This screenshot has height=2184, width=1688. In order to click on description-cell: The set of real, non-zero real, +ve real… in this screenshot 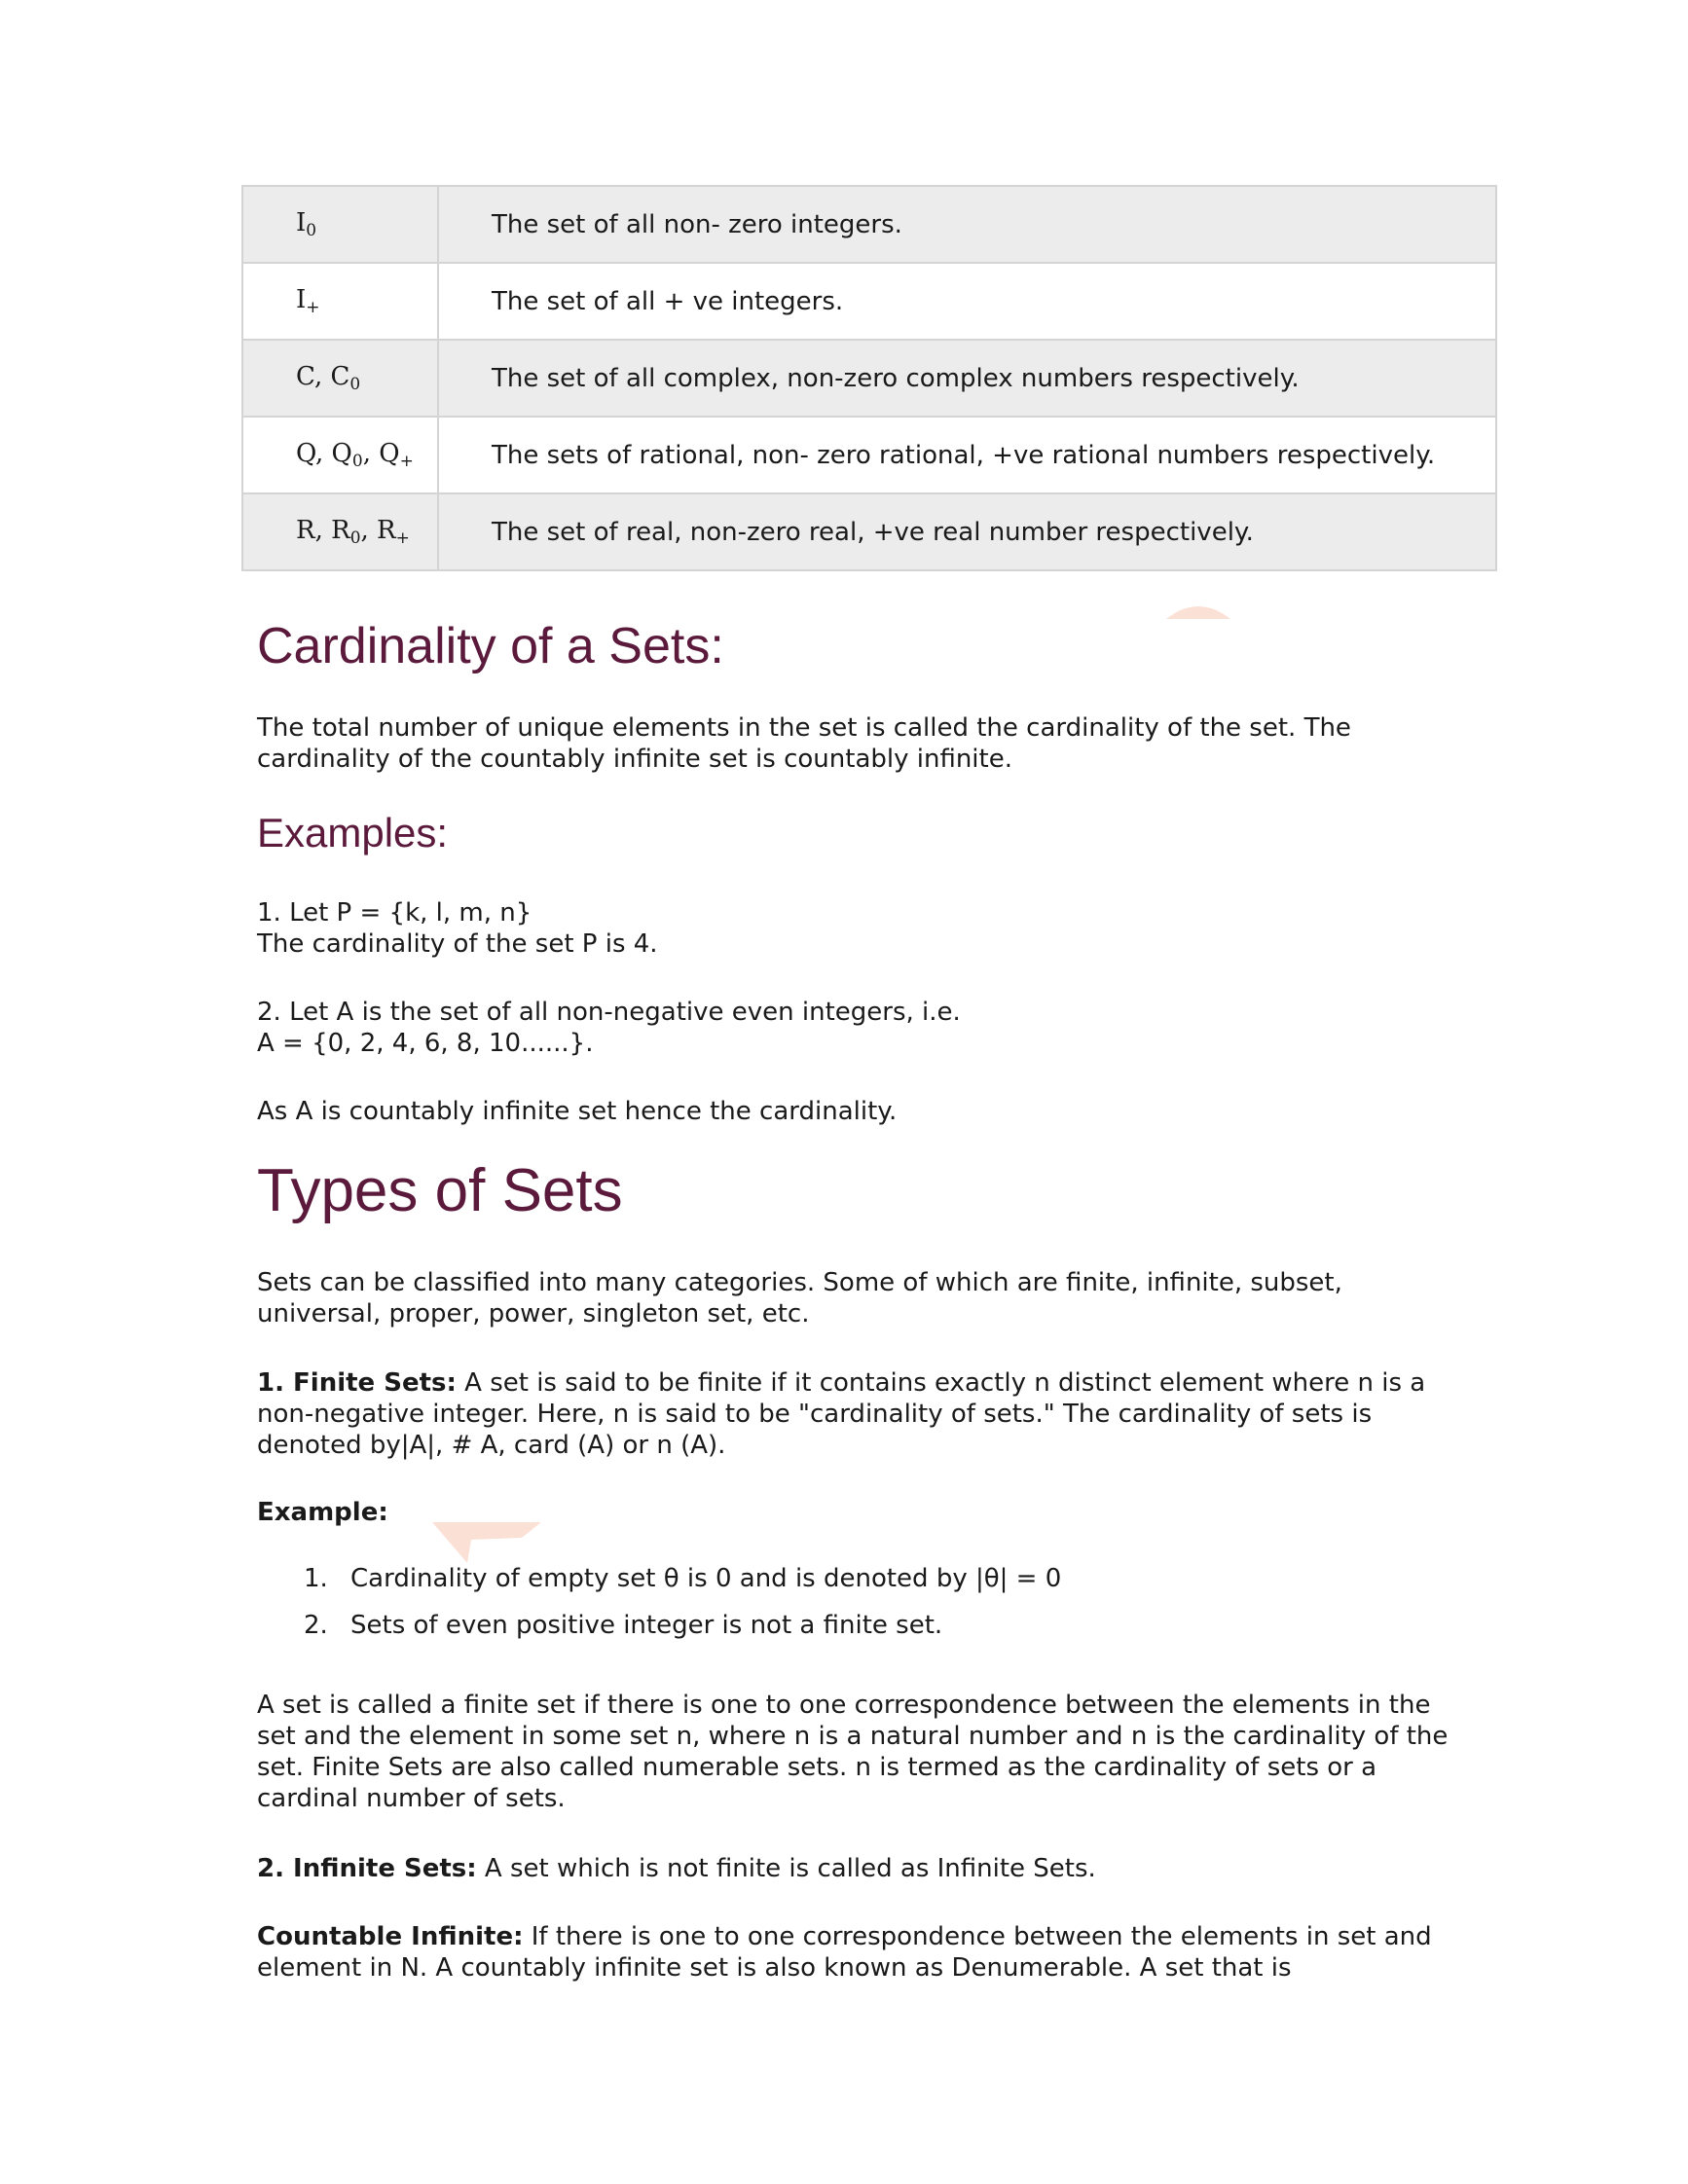, I will do `click(967, 531)`.